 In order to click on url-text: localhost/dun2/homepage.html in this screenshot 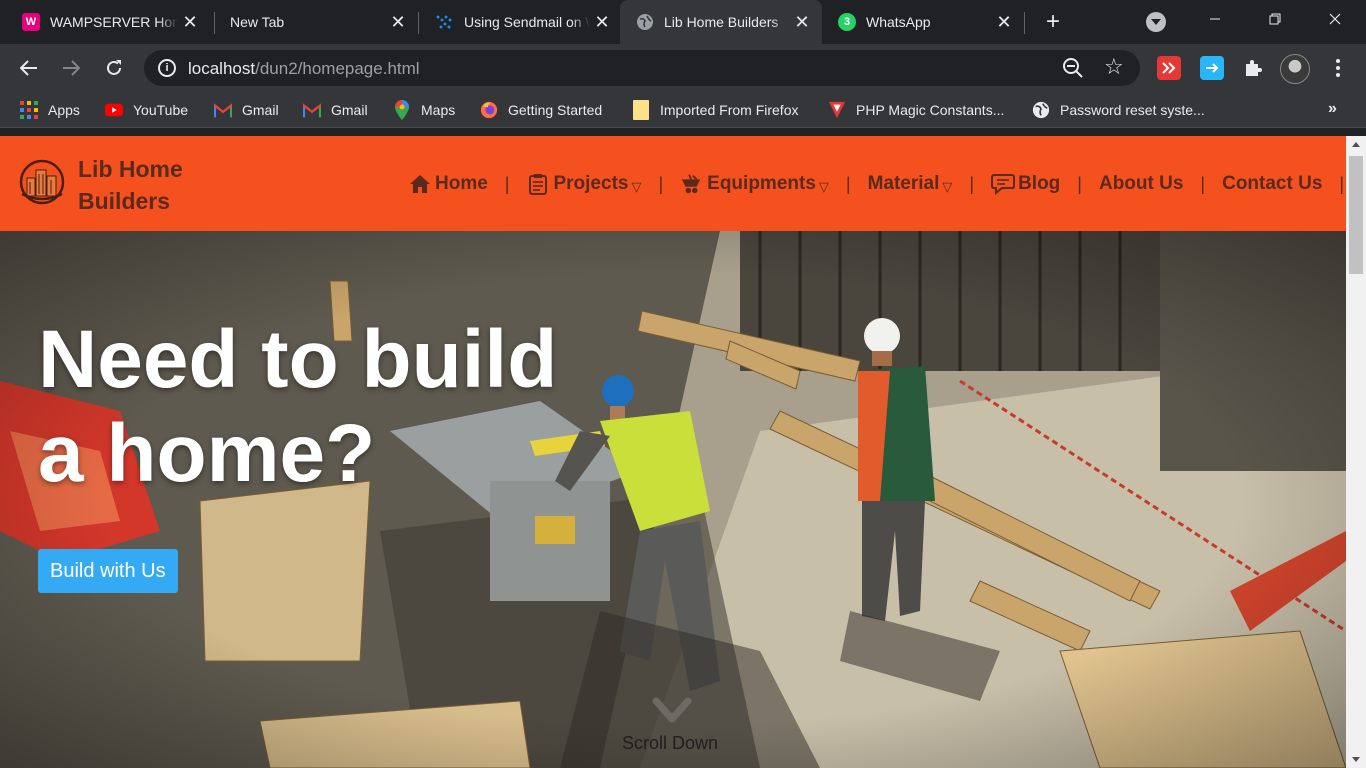, I will do `click(304, 69)`.